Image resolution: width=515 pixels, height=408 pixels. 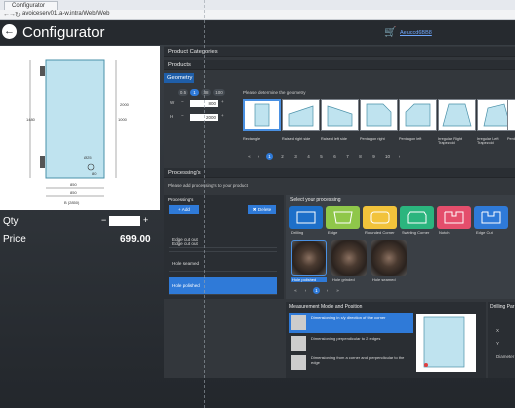 What do you see at coordinates (309, 258) in the screenshot?
I see `hole-polished-thumb` at bounding box center [309, 258].